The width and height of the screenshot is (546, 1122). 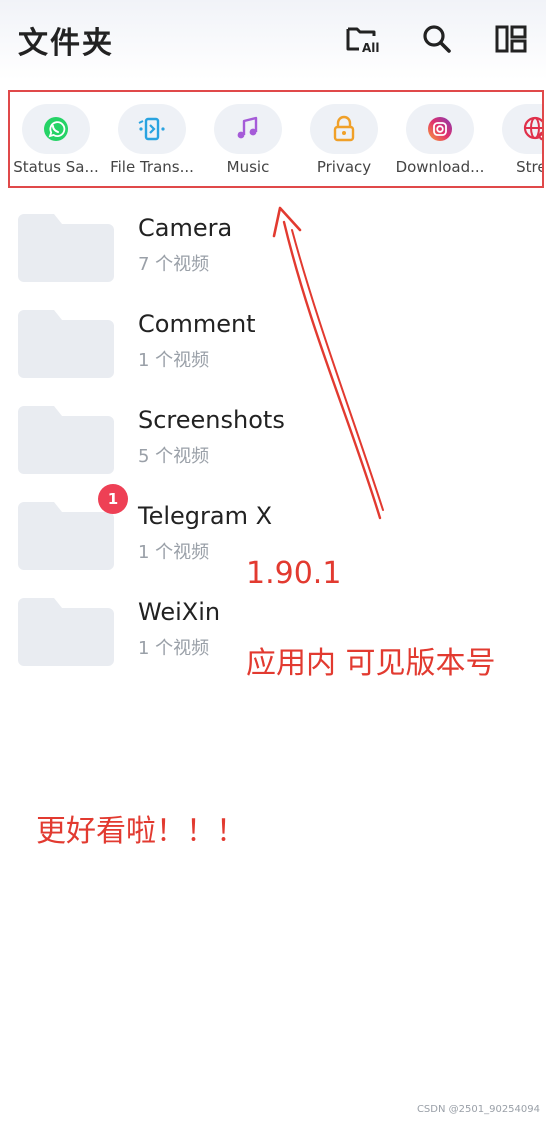 I want to click on version-note-annotation: 应用内 可见版本号, so click(x=371, y=663).